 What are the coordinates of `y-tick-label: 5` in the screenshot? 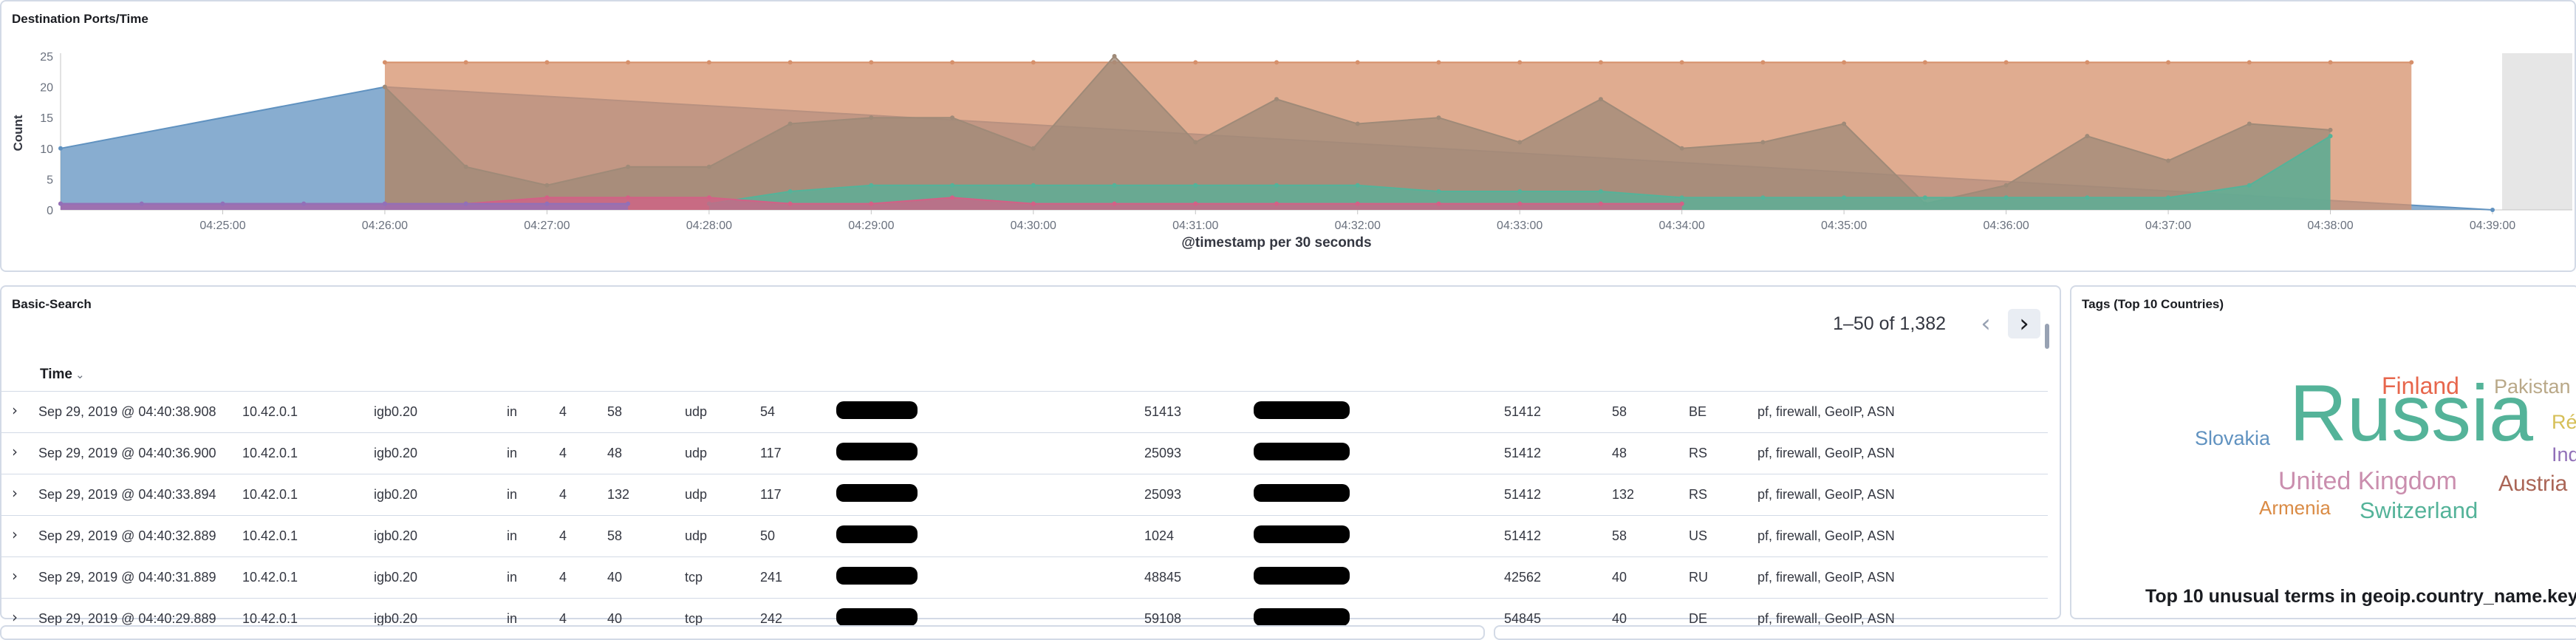 It's located at (50, 180).